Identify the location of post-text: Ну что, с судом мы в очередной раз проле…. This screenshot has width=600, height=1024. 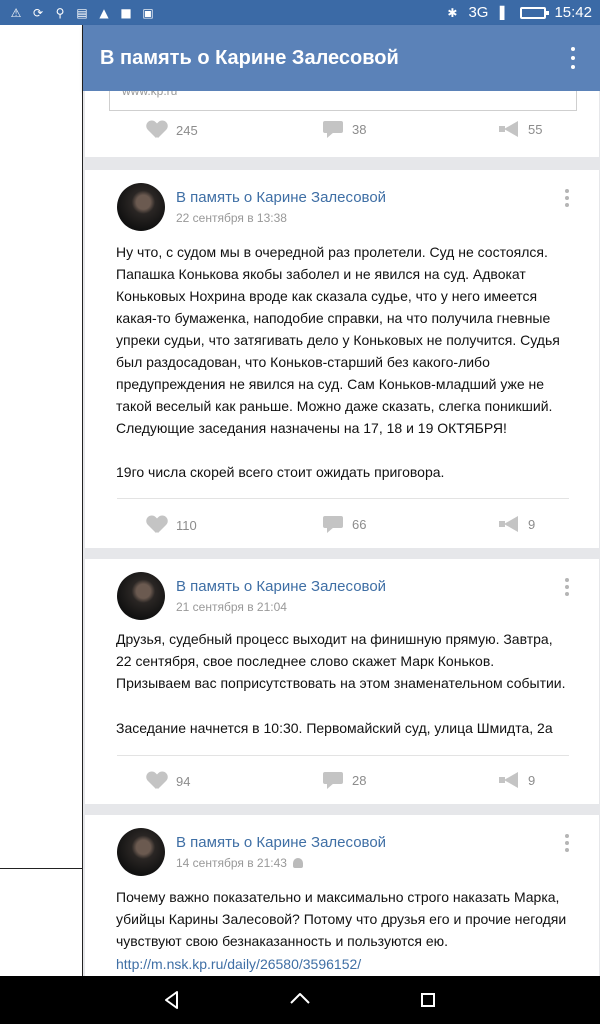
(338, 340).